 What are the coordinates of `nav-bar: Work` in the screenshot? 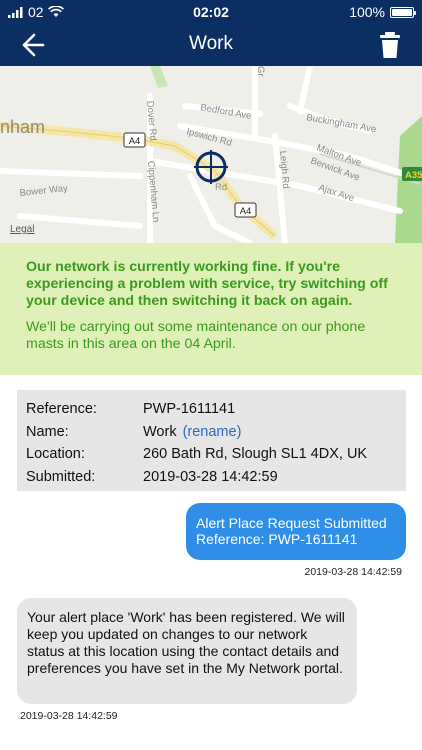 It's located at (211, 45).